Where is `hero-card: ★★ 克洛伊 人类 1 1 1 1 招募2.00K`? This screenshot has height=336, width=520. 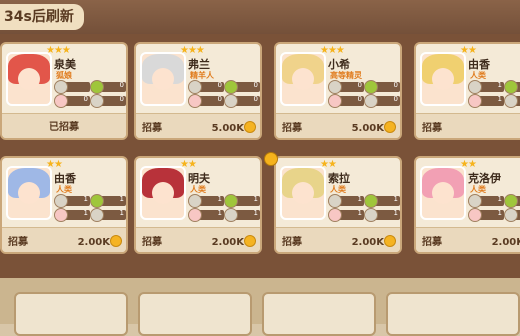 hero-card: ★★ 克洛伊 人类 1 1 1 1 招募2.00K is located at coordinates (467, 205).